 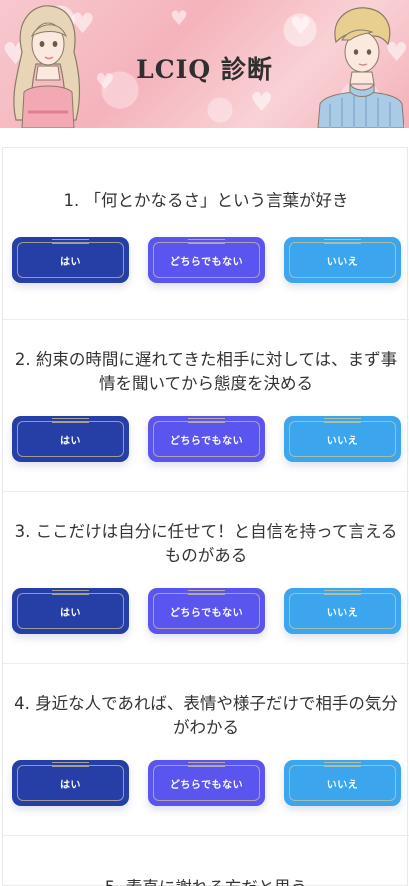 What do you see at coordinates (206, 200) in the screenshot?
I see `question-text: 1. 「何とかなるさ」という言葉が好き` at bounding box center [206, 200].